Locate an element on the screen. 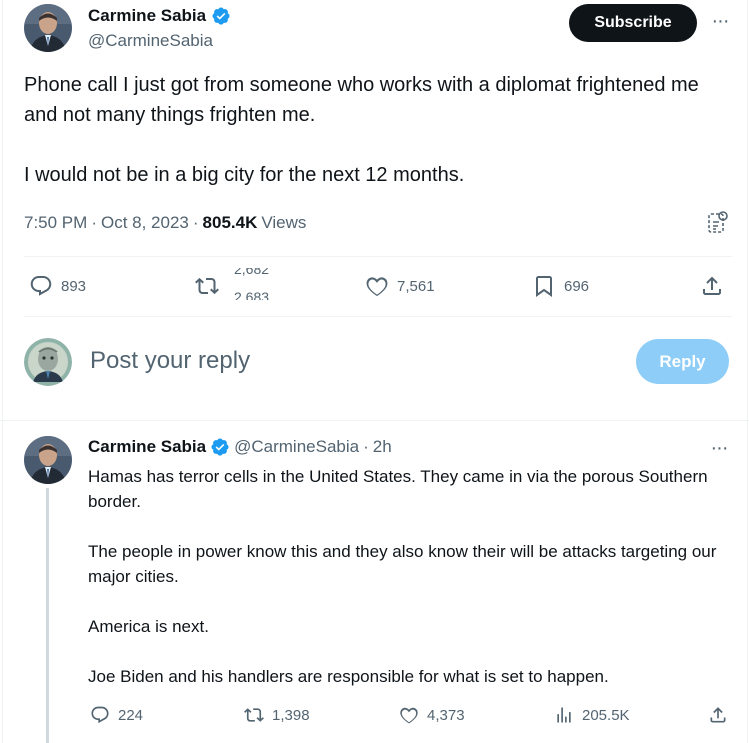 The width and height of the screenshot is (749, 743). right-border is located at coordinates (747, 371).